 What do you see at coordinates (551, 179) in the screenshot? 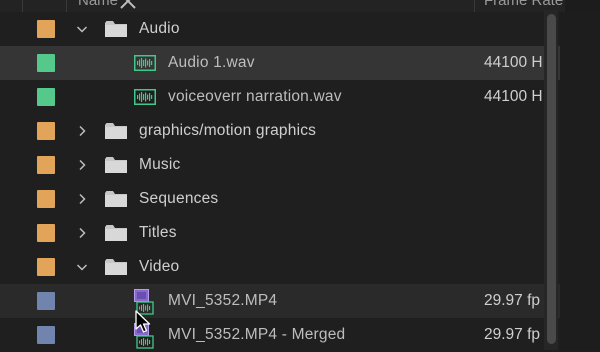
I see `scrollbar-thumb` at bounding box center [551, 179].